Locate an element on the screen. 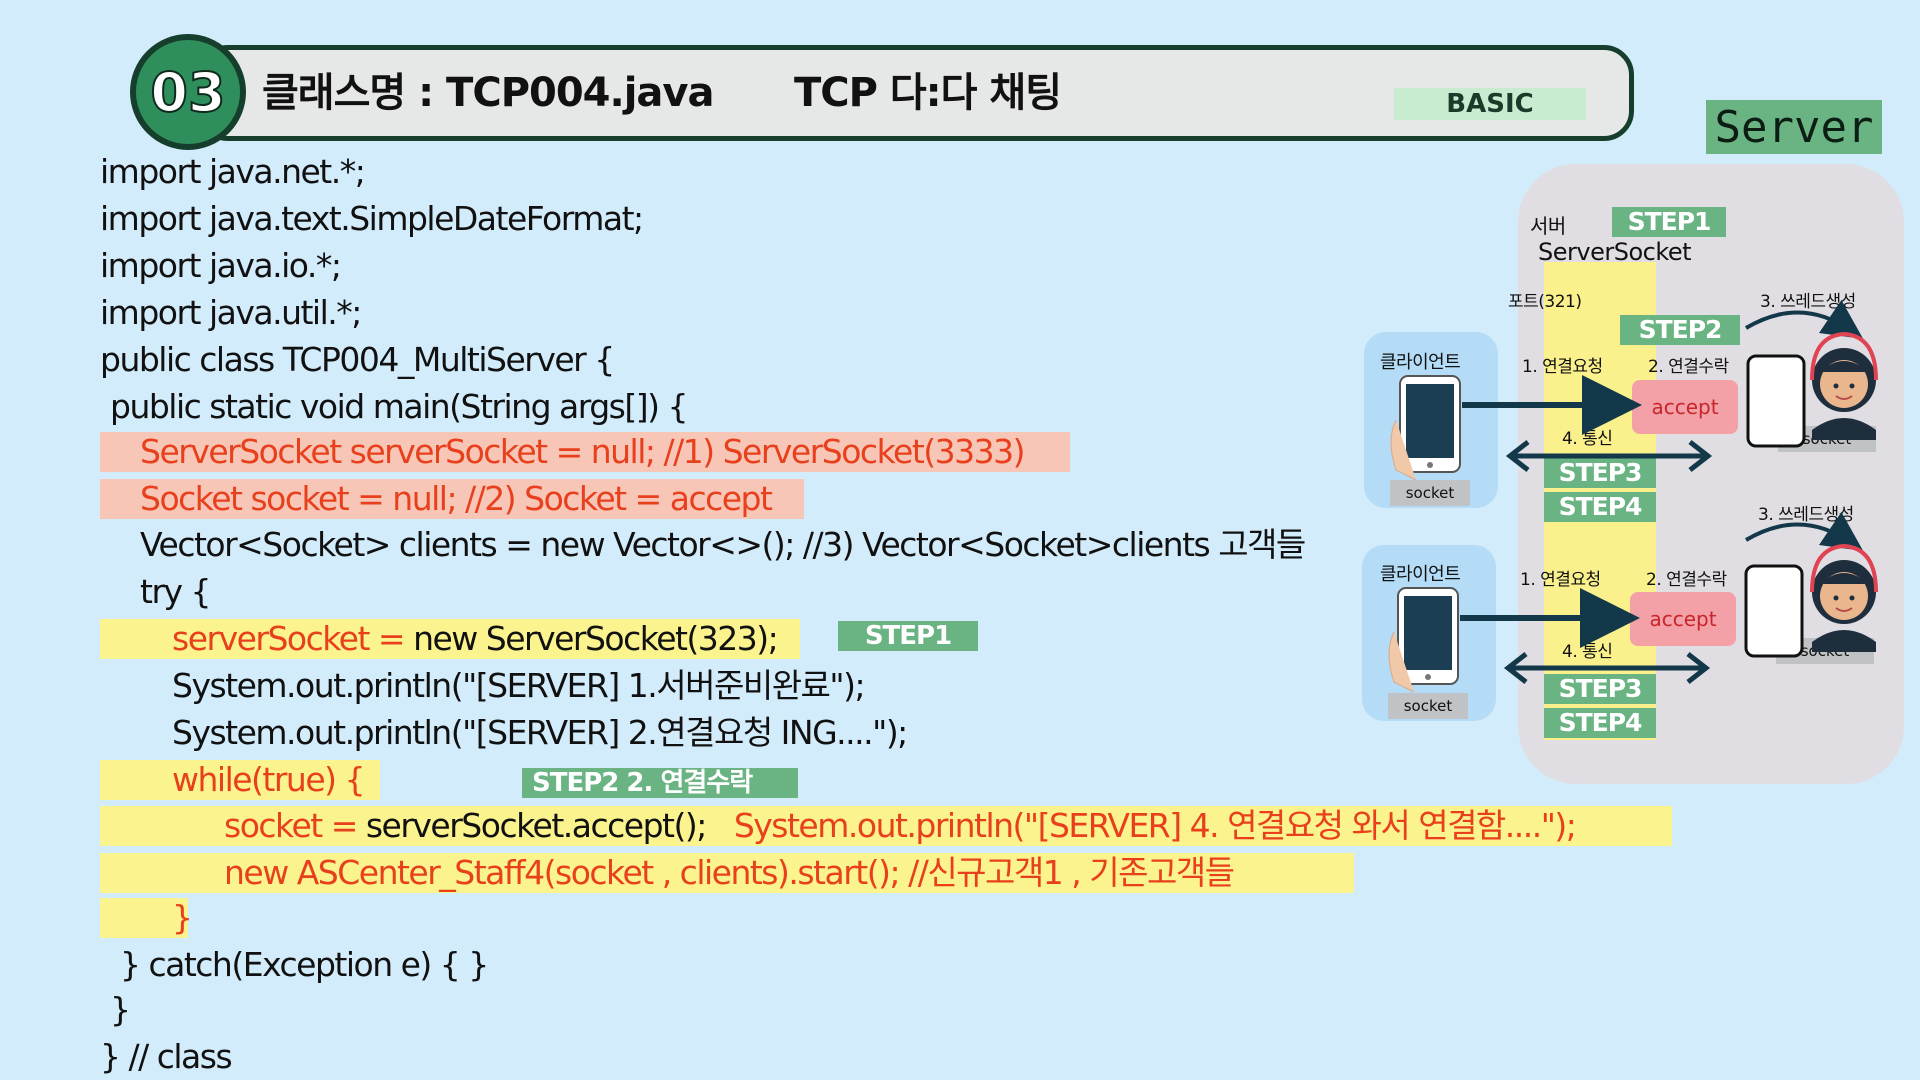  diagram-graphics is located at coordinates (1633, 496).